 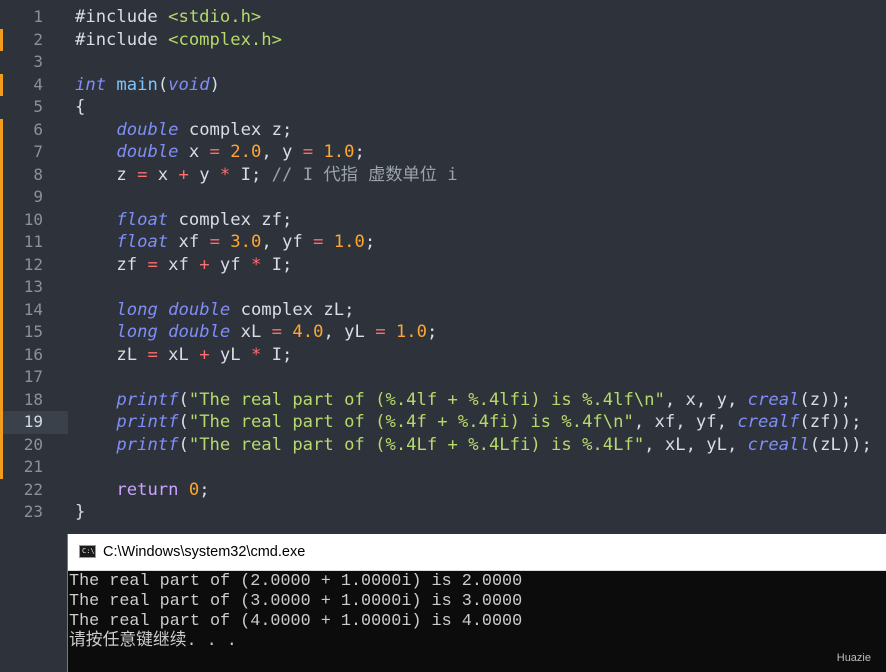 I want to click on line-number: 6, so click(x=38, y=129).